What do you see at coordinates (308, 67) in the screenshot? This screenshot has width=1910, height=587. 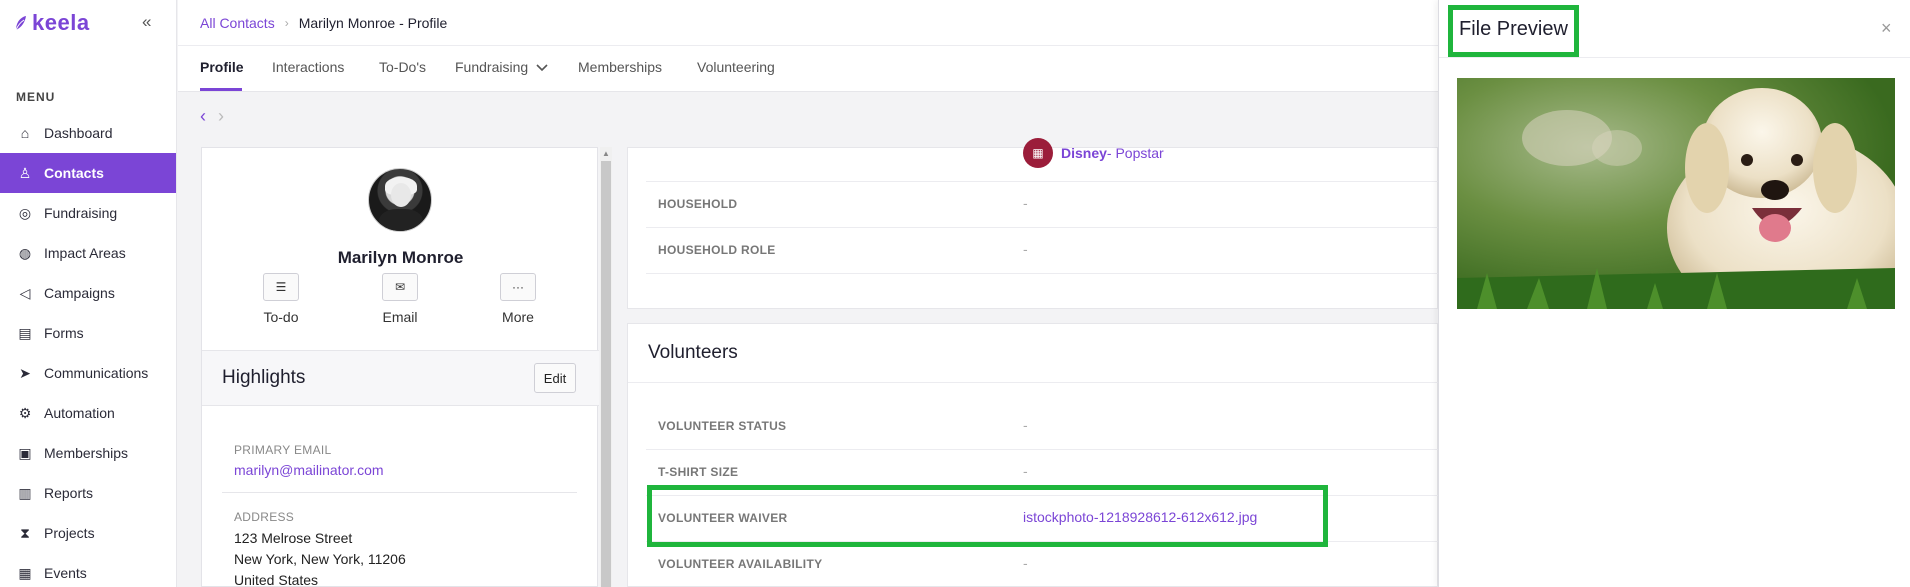 I see `tab-interactions: Interactions` at bounding box center [308, 67].